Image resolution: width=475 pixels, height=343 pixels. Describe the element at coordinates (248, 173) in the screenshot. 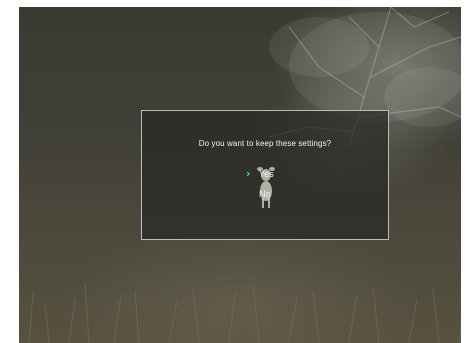

I see `chevron-right-icon: ›` at that location.